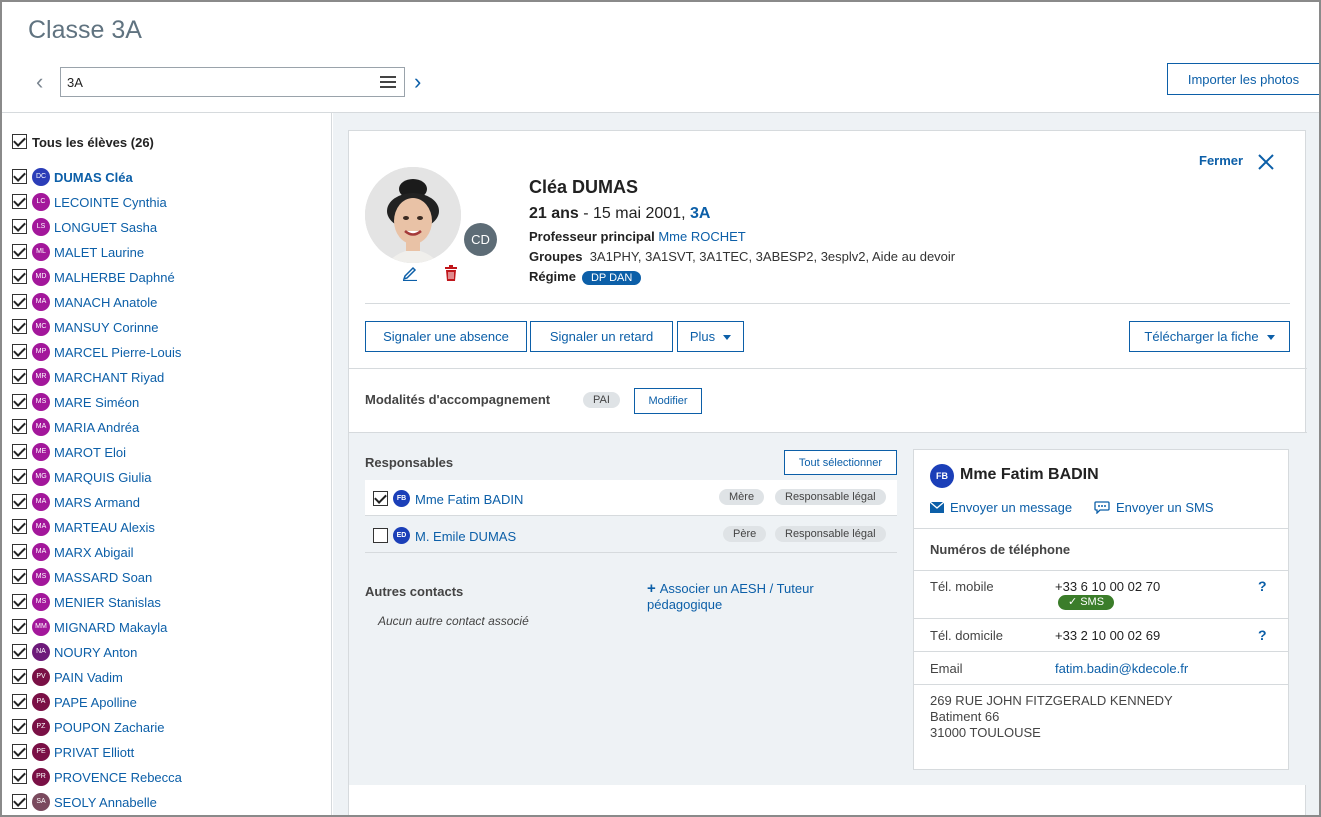 Image resolution: width=1321 pixels, height=817 pixels. Describe the element at coordinates (465, 536) in the screenshot. I see `guardian-name-link: M. Emile DUMAS` at that location.